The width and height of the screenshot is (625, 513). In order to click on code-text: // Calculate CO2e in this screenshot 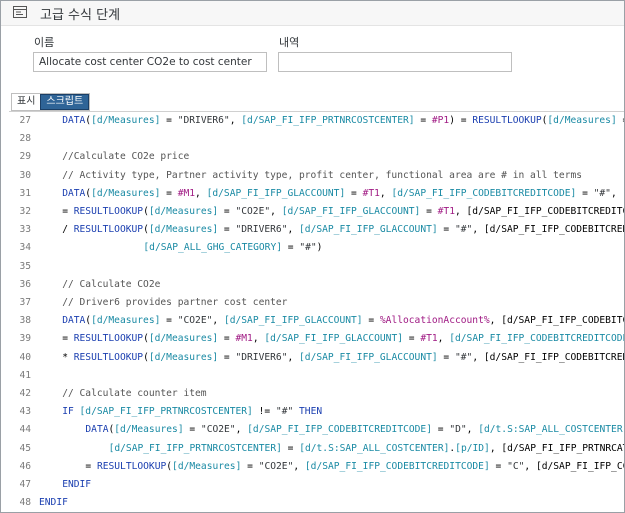, I will do `click(111, 284)`.